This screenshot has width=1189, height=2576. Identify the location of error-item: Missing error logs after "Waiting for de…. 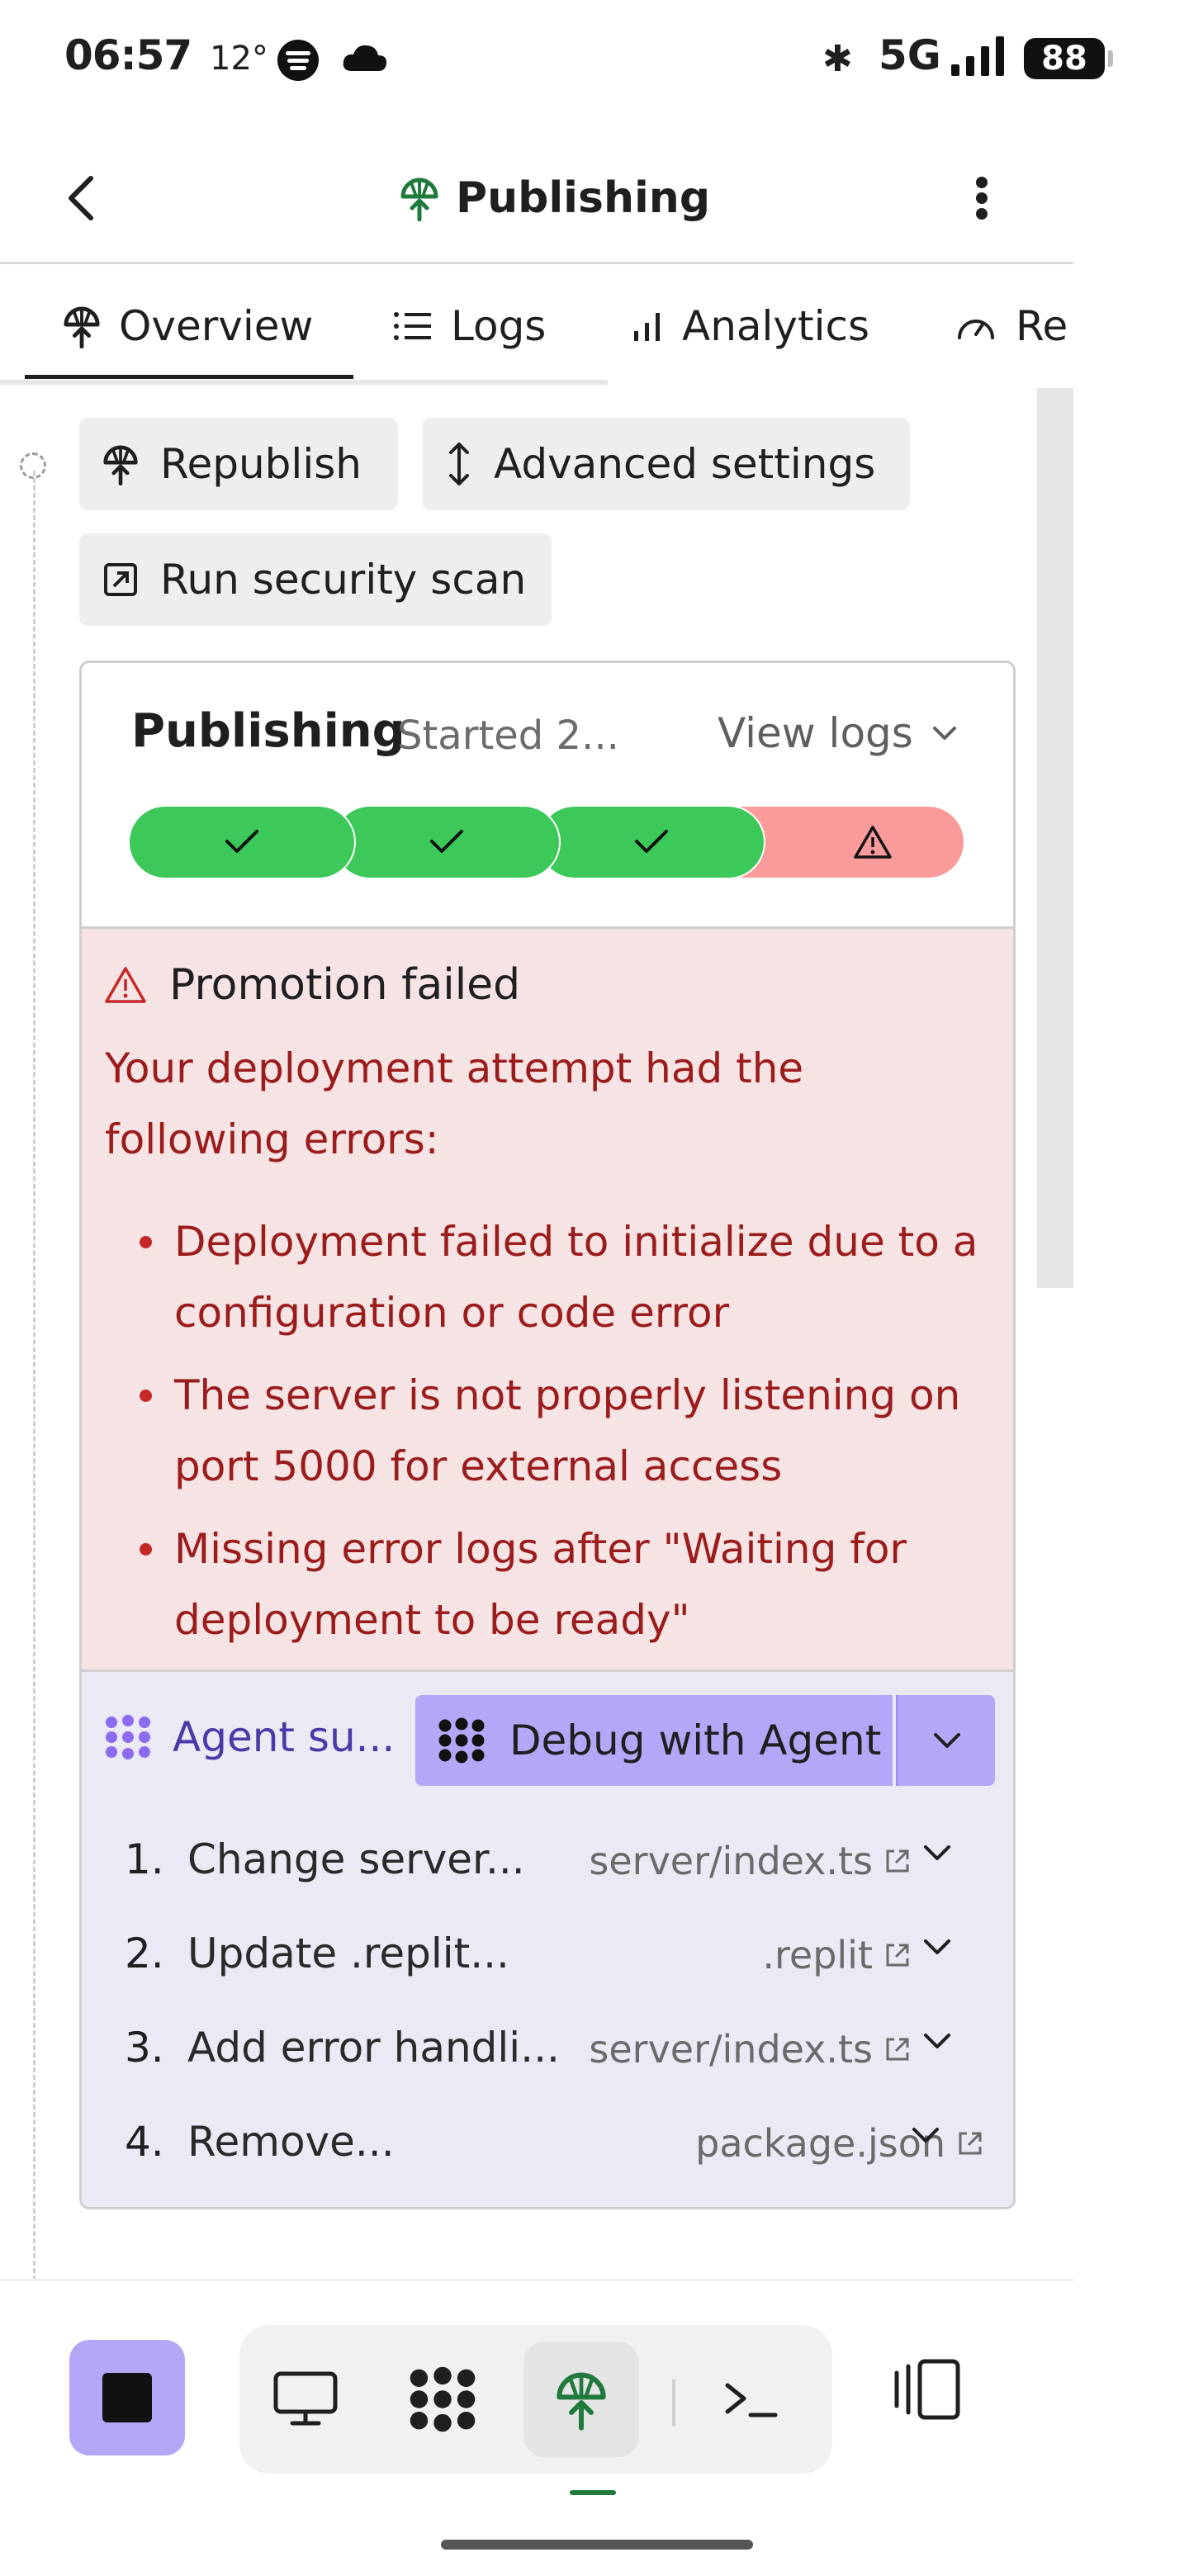
(551, 1584).